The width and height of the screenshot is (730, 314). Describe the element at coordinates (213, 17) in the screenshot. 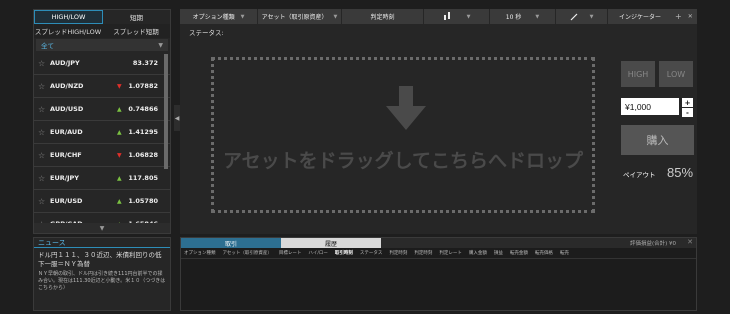

I see `option-type-label: オプション種類` at that location.